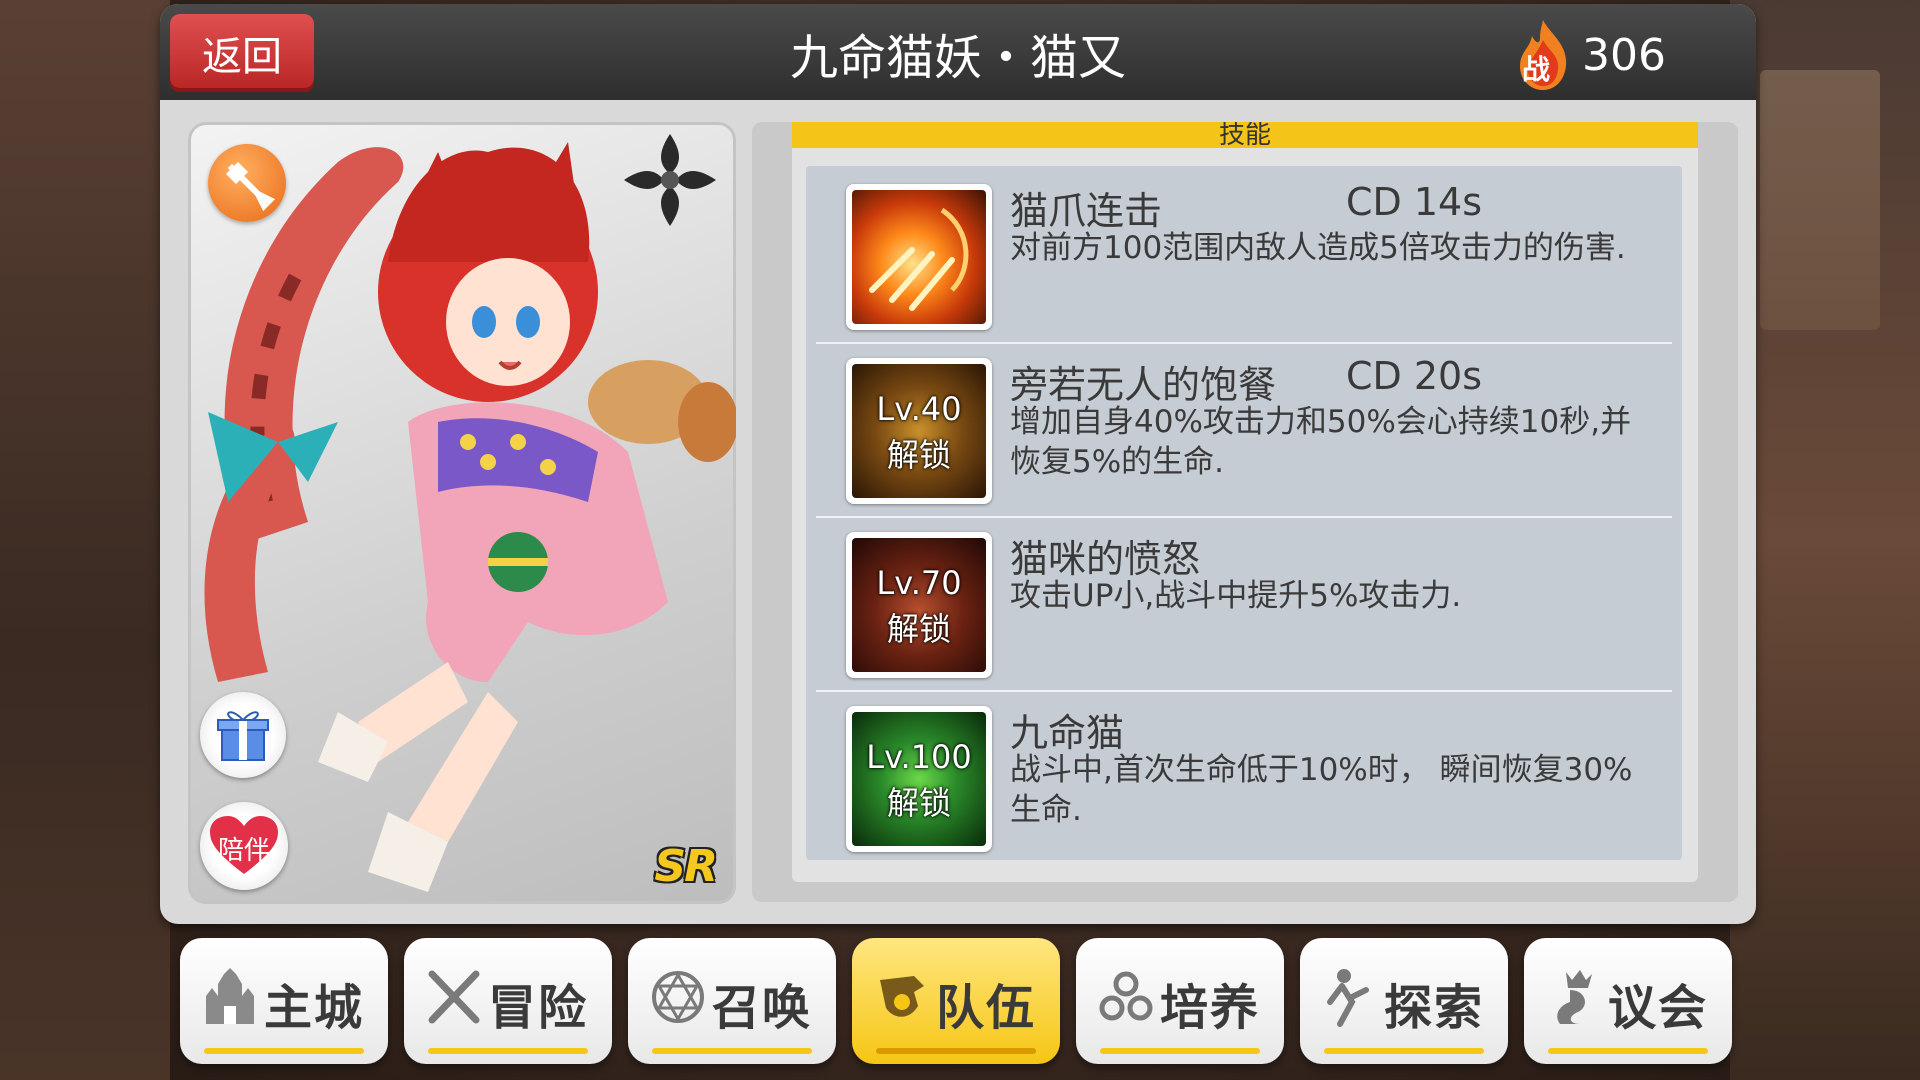 The image size is (1920, 1080). Describe the element at coordinates (919, 757) in the screenshot. I see `skill-lock-level: Lv.100` at that location.